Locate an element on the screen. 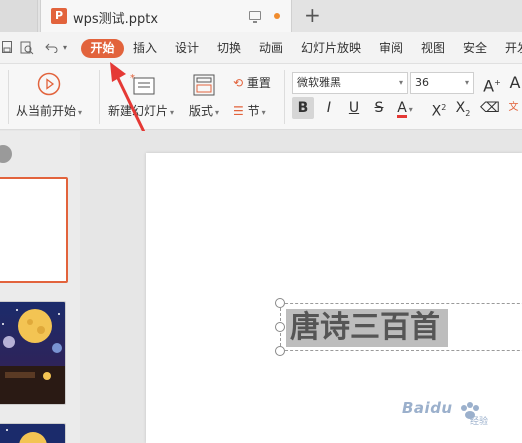 This screenshot has height=443, width=522. layout-icon is located at coordinates (204, 86).